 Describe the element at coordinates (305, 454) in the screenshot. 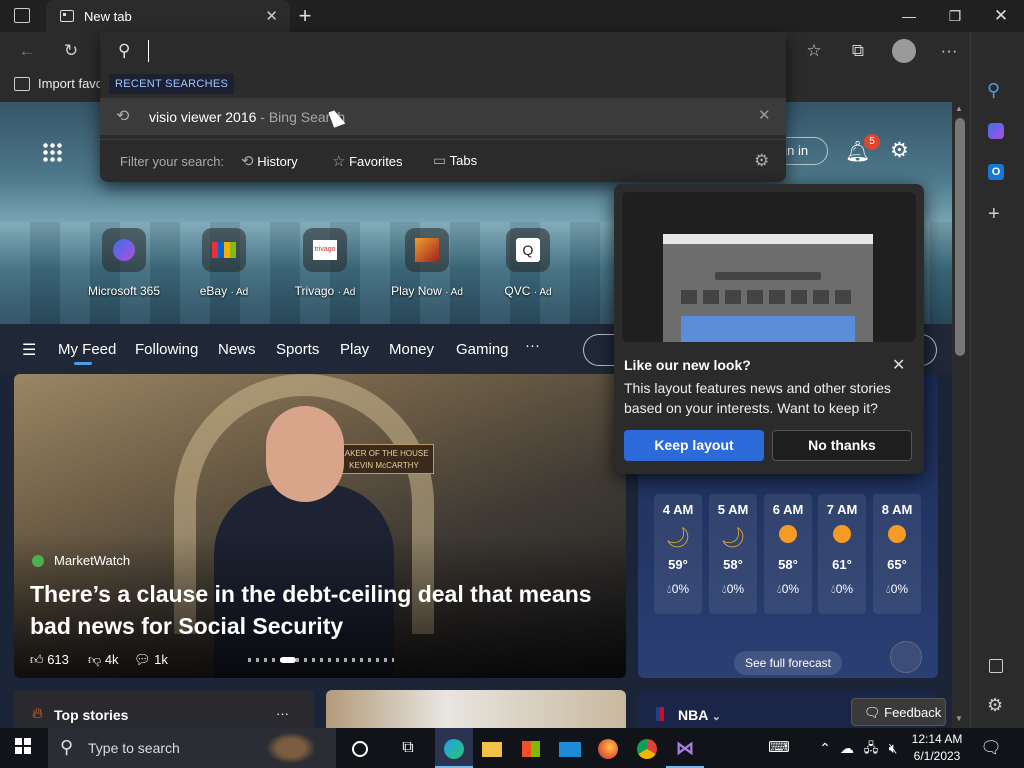

I see `story-image-face` at that location.